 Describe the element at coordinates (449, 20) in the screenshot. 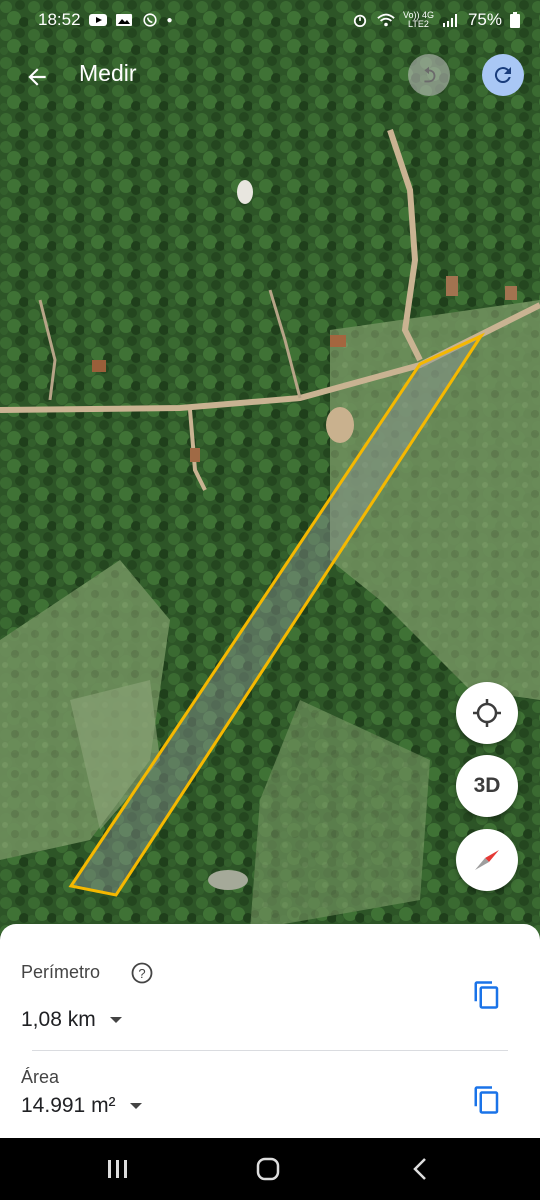

I see `signal-icon` at that location.